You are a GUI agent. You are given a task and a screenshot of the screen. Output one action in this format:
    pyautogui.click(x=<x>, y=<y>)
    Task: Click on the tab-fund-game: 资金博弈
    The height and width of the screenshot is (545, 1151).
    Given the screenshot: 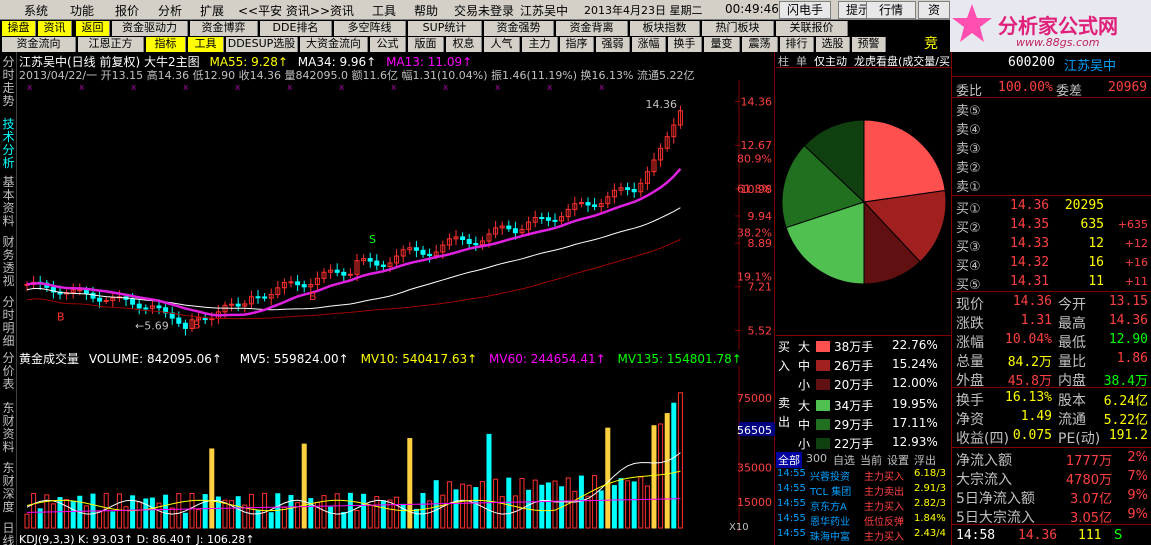 What is the action you would take?
    pyautogui.click(x=224, y=28)
    